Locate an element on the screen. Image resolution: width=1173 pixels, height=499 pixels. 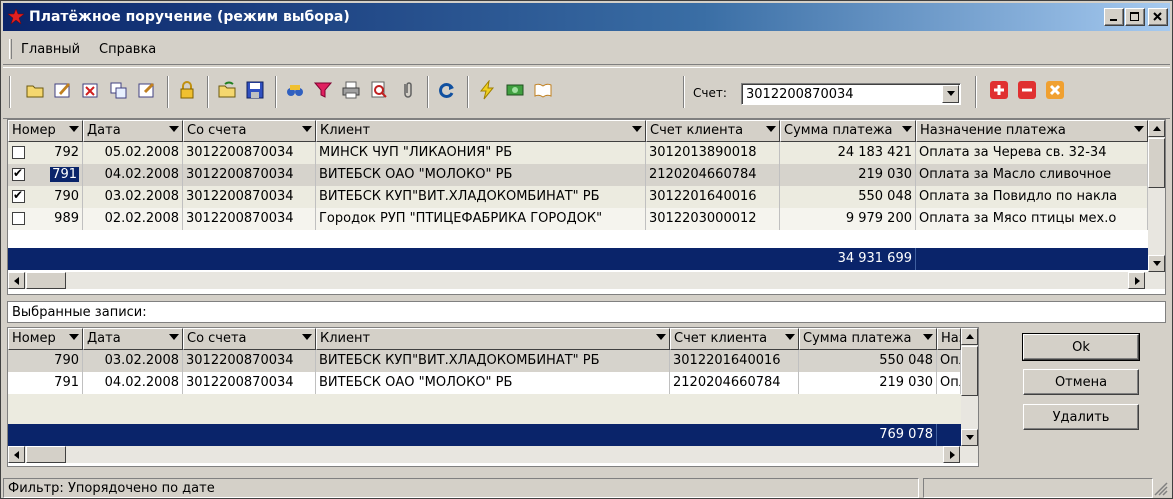
title-bar: Платёжное поручение (режим выбора) is located at coordinates (586, 17).